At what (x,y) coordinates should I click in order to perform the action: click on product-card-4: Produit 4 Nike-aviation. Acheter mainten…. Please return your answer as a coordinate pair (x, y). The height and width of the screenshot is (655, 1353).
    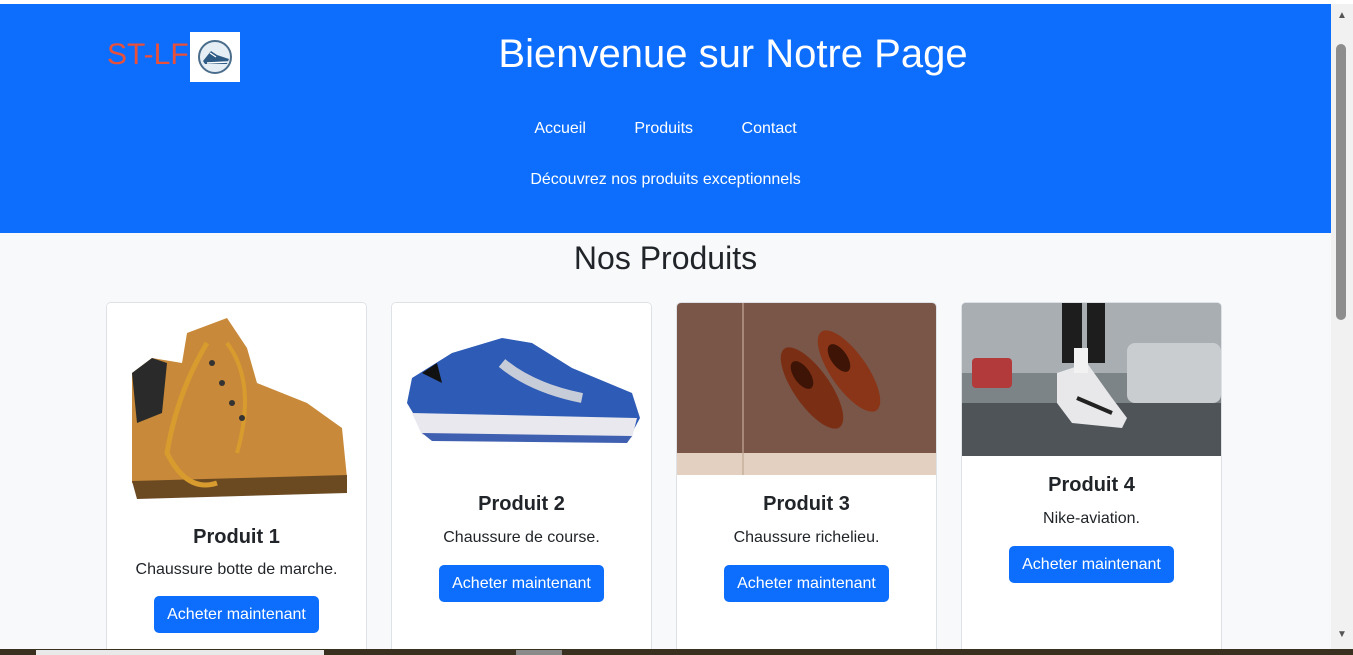
    Looking at the image, I should click on (1091, 475).